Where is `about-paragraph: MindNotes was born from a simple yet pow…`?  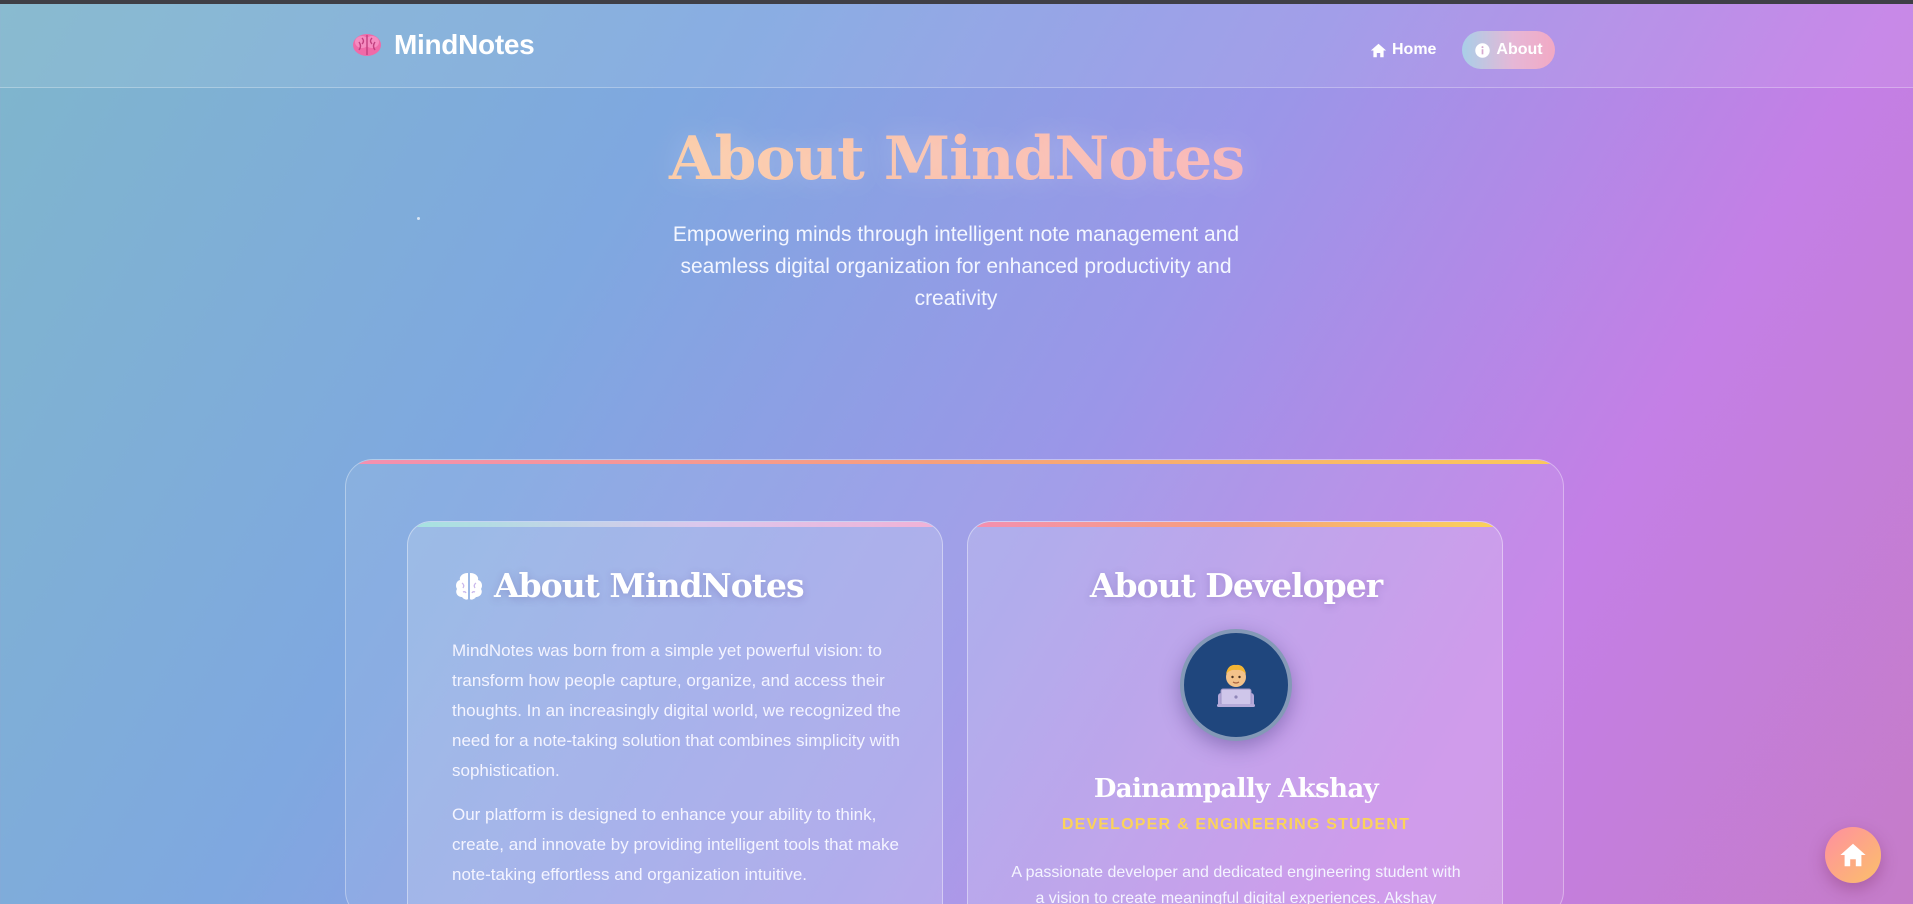
about-paragraph: MindNotes was born from a simple yet pow… is located at coordinates (676, 710).